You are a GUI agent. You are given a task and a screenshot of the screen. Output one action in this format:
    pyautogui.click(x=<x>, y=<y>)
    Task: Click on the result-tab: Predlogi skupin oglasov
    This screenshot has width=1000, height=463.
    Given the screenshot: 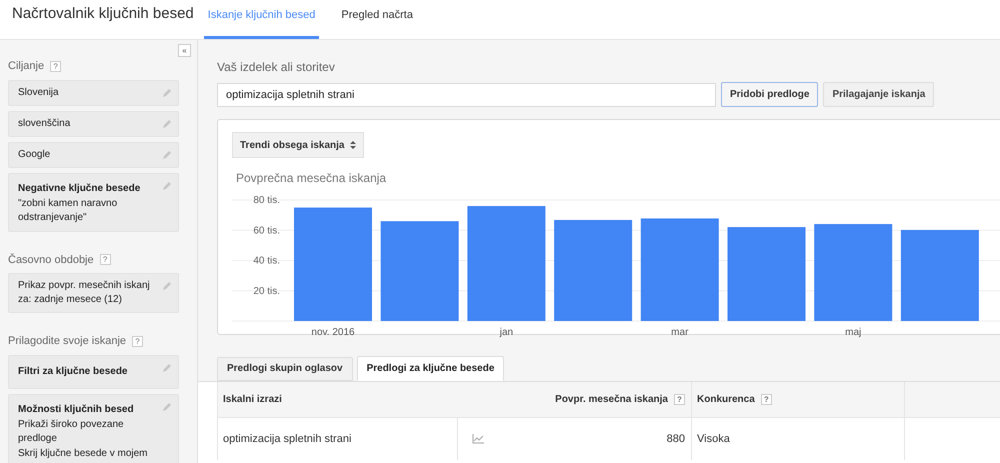 What is the action you would take?
    pyautogui.click(x=285, y=369)
    